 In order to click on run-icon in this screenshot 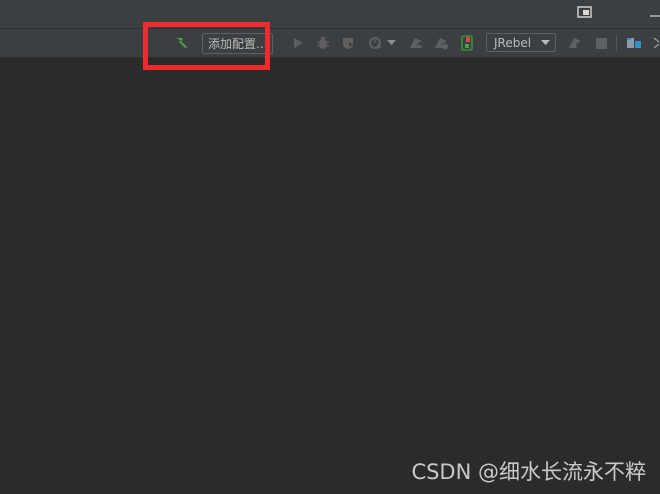, I will do `click(298, 43)`.